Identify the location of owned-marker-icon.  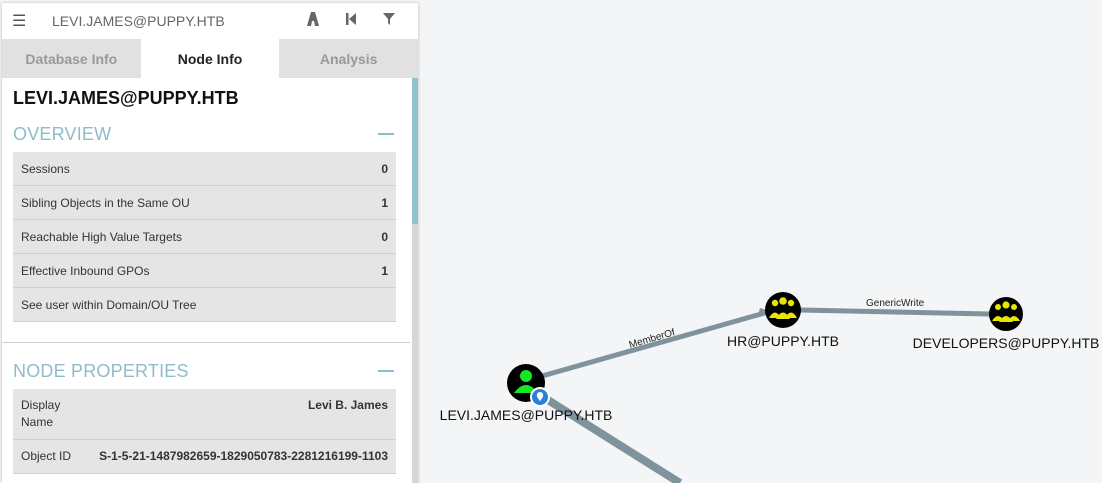
(540, 397).